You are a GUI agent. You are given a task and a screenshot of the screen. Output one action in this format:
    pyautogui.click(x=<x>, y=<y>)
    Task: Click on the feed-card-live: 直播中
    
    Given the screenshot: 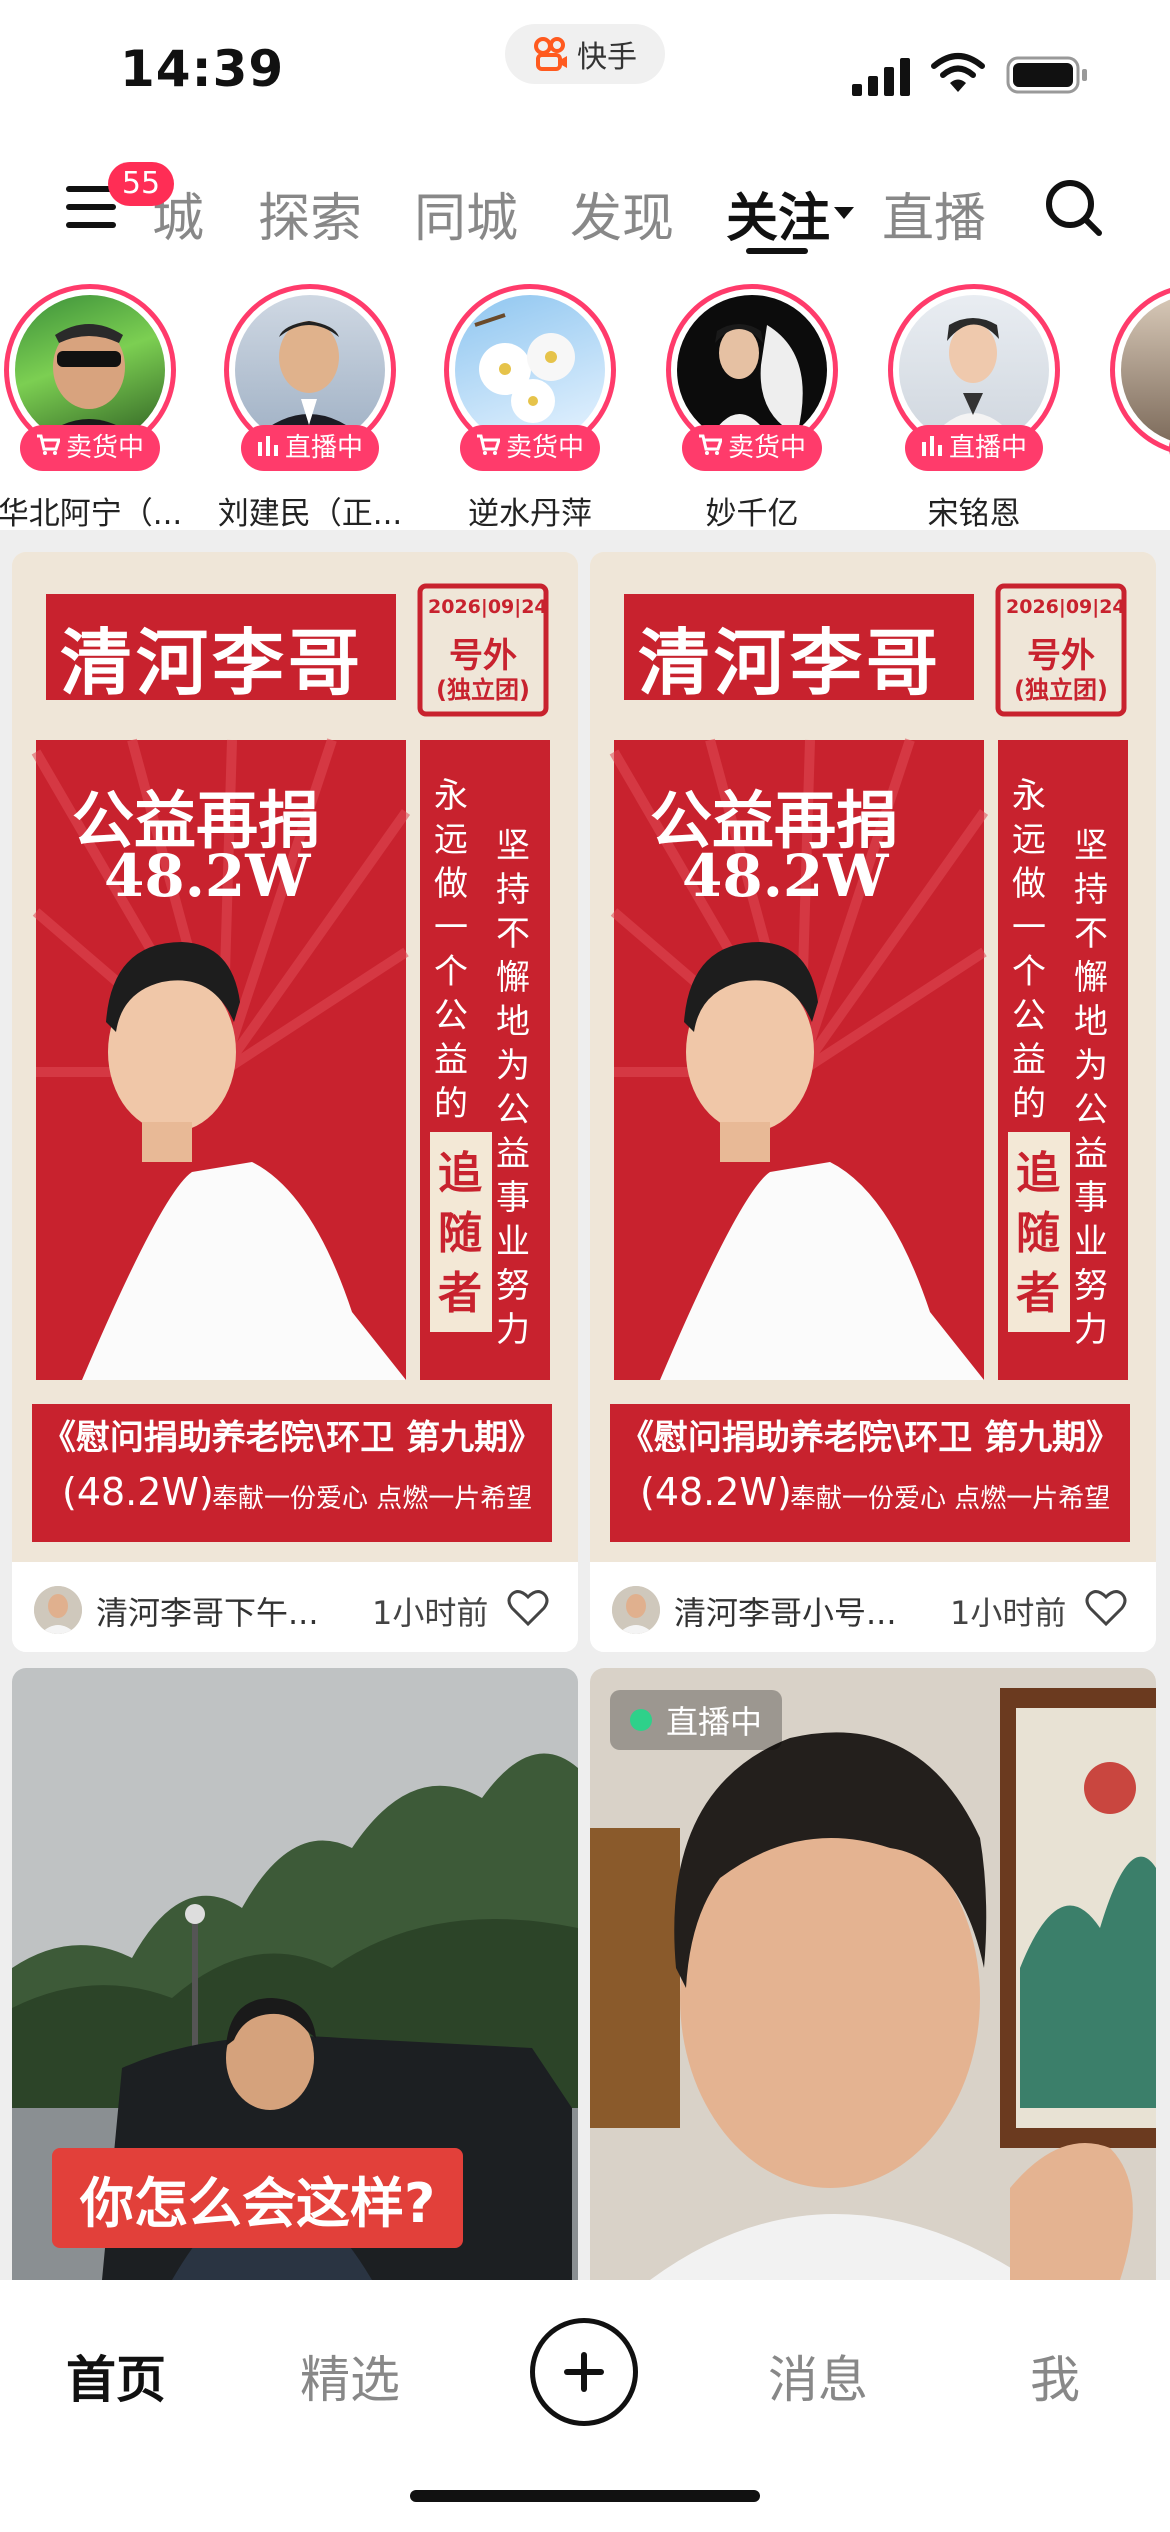 What is the action you would take?
    pyautogui.click(x=873, y=1974)
    